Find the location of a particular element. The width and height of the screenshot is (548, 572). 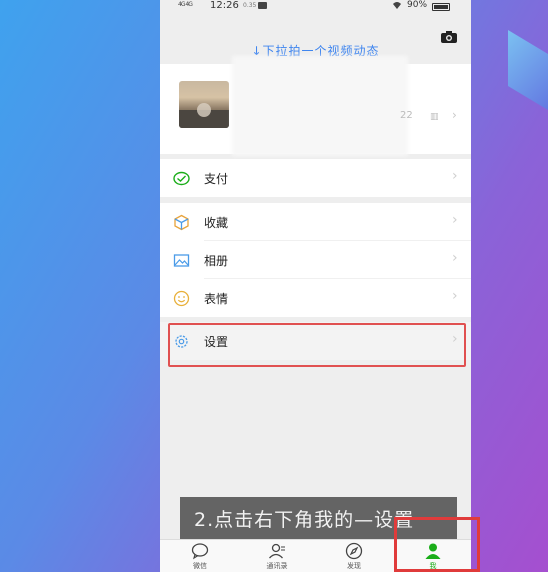

tab-chats: 微信 is located at coordinates (200, 556).